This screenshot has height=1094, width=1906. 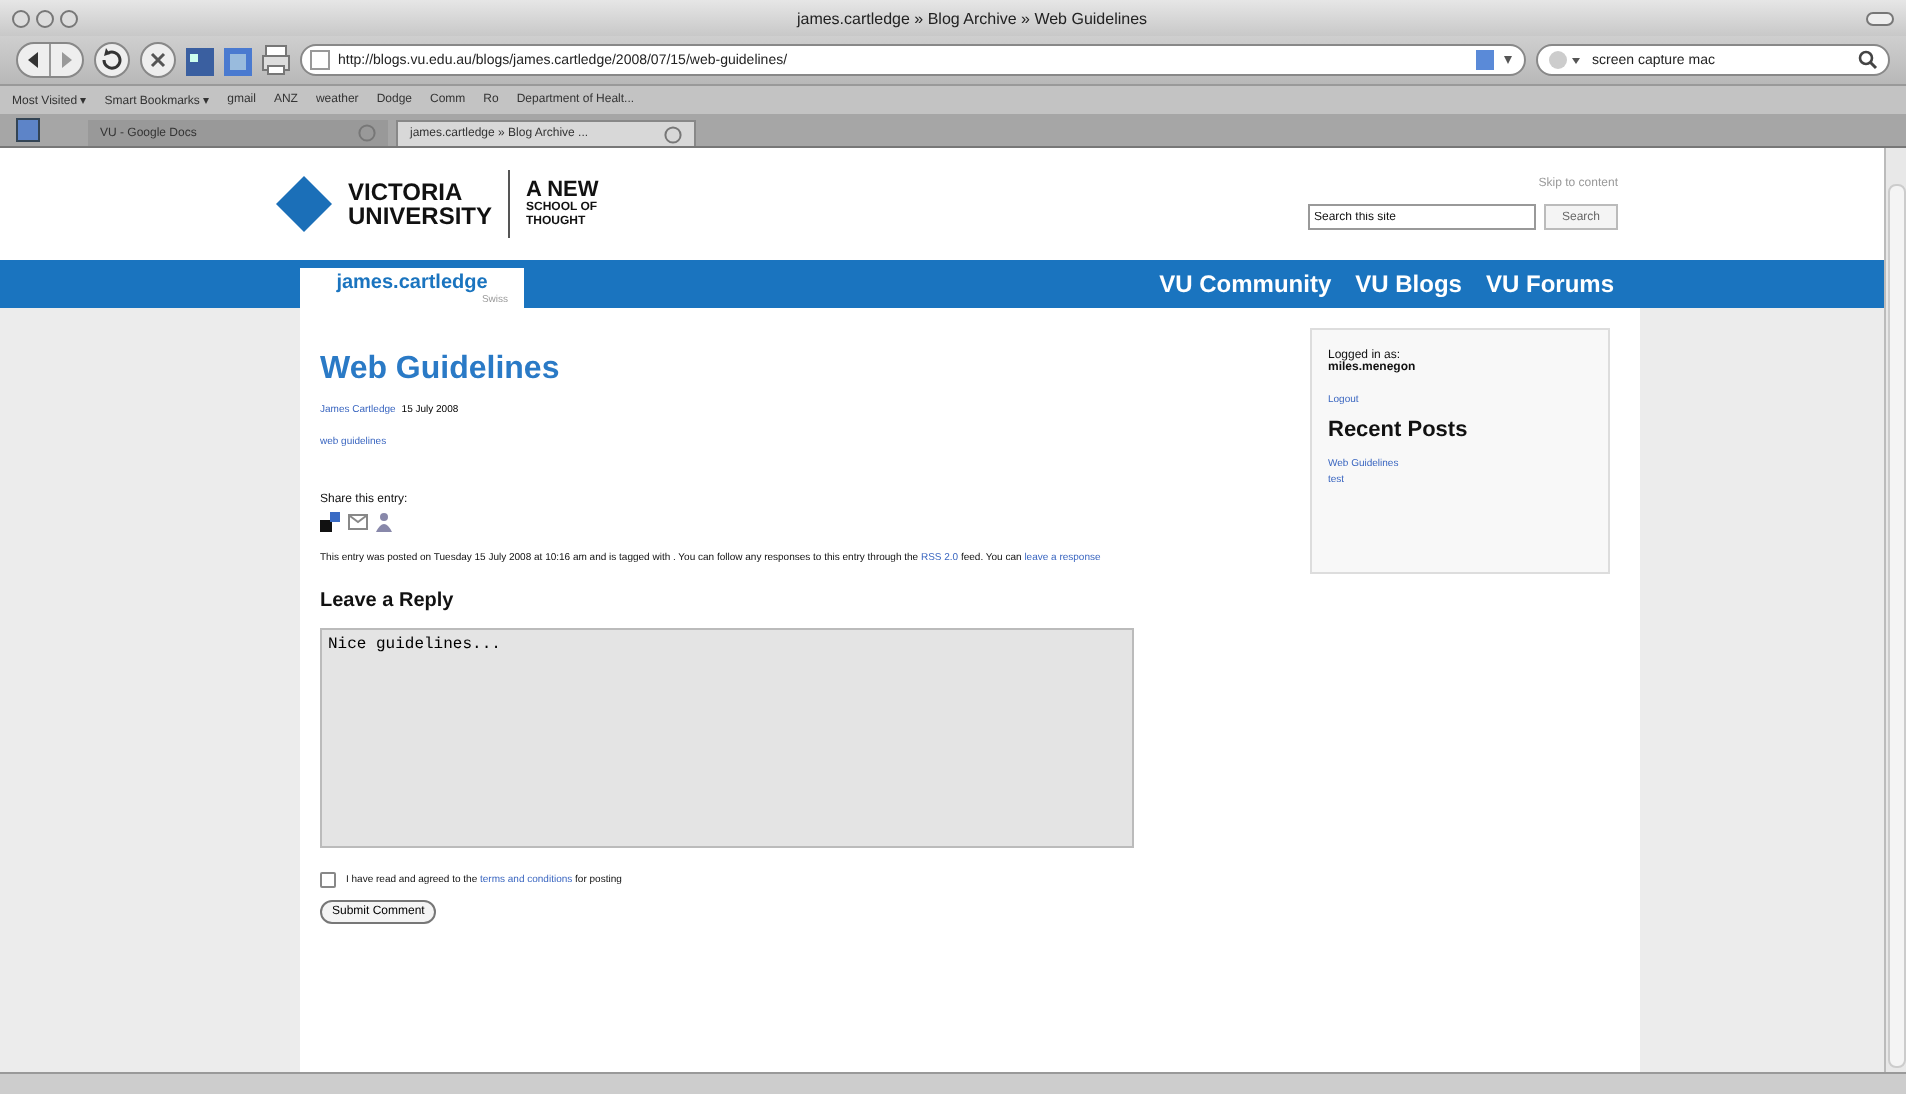 What do you see at coordinates (304, 204) in the screenshot?
I see `diamond-logo-icon` at bounding box center [304, 204].